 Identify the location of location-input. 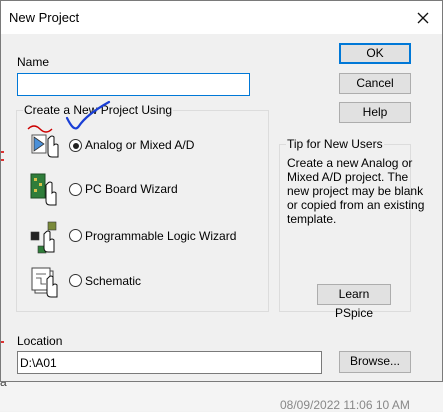
(169, 362).